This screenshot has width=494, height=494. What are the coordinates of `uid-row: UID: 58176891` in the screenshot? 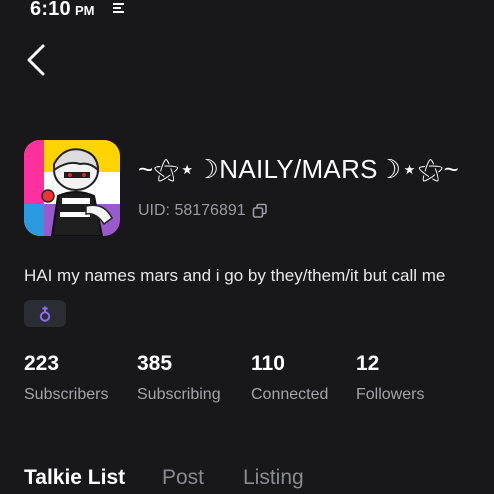 It's located at (203, 211).